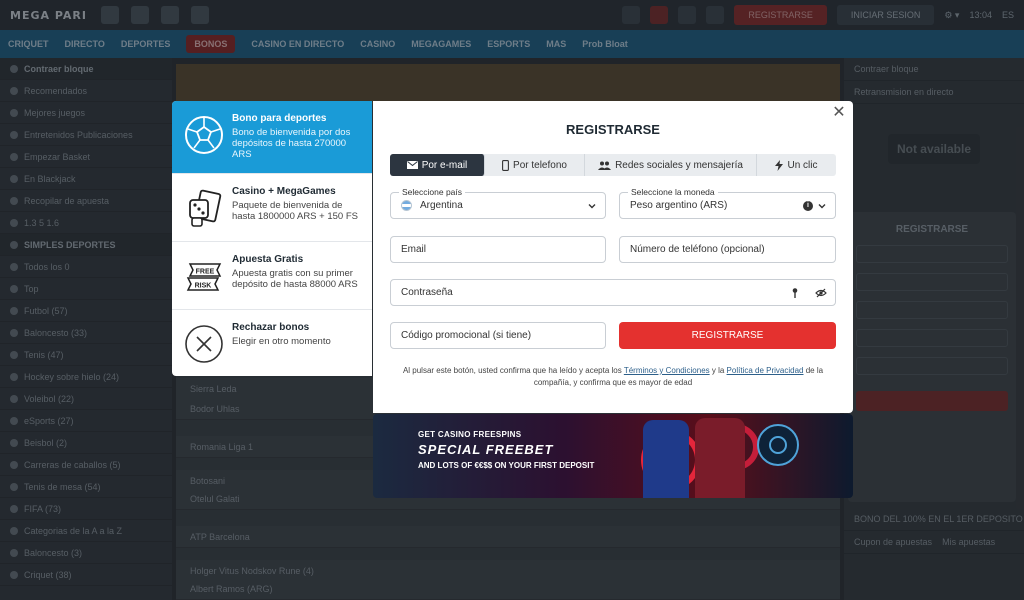  What do you see at coordinates (281, 341) in the screenshot?
I see `bonus-description: Elegir en otro momento` at bounding box center [281, 341].